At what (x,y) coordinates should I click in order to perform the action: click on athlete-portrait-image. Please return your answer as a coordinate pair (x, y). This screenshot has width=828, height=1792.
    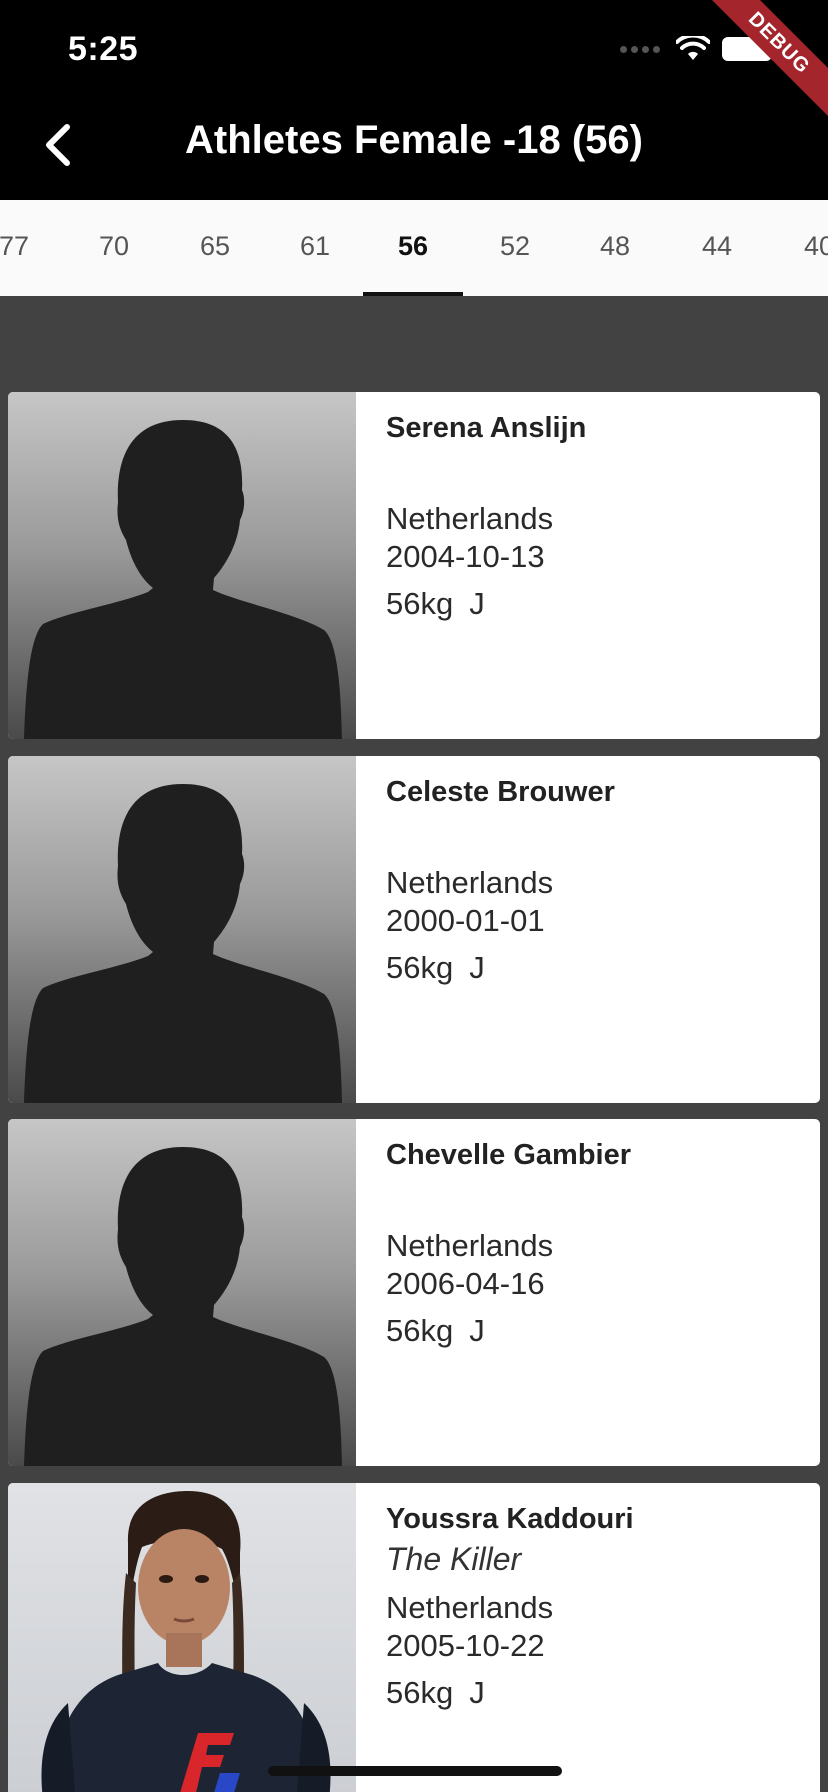
    Looking at the image, I should click on (186, 1641).